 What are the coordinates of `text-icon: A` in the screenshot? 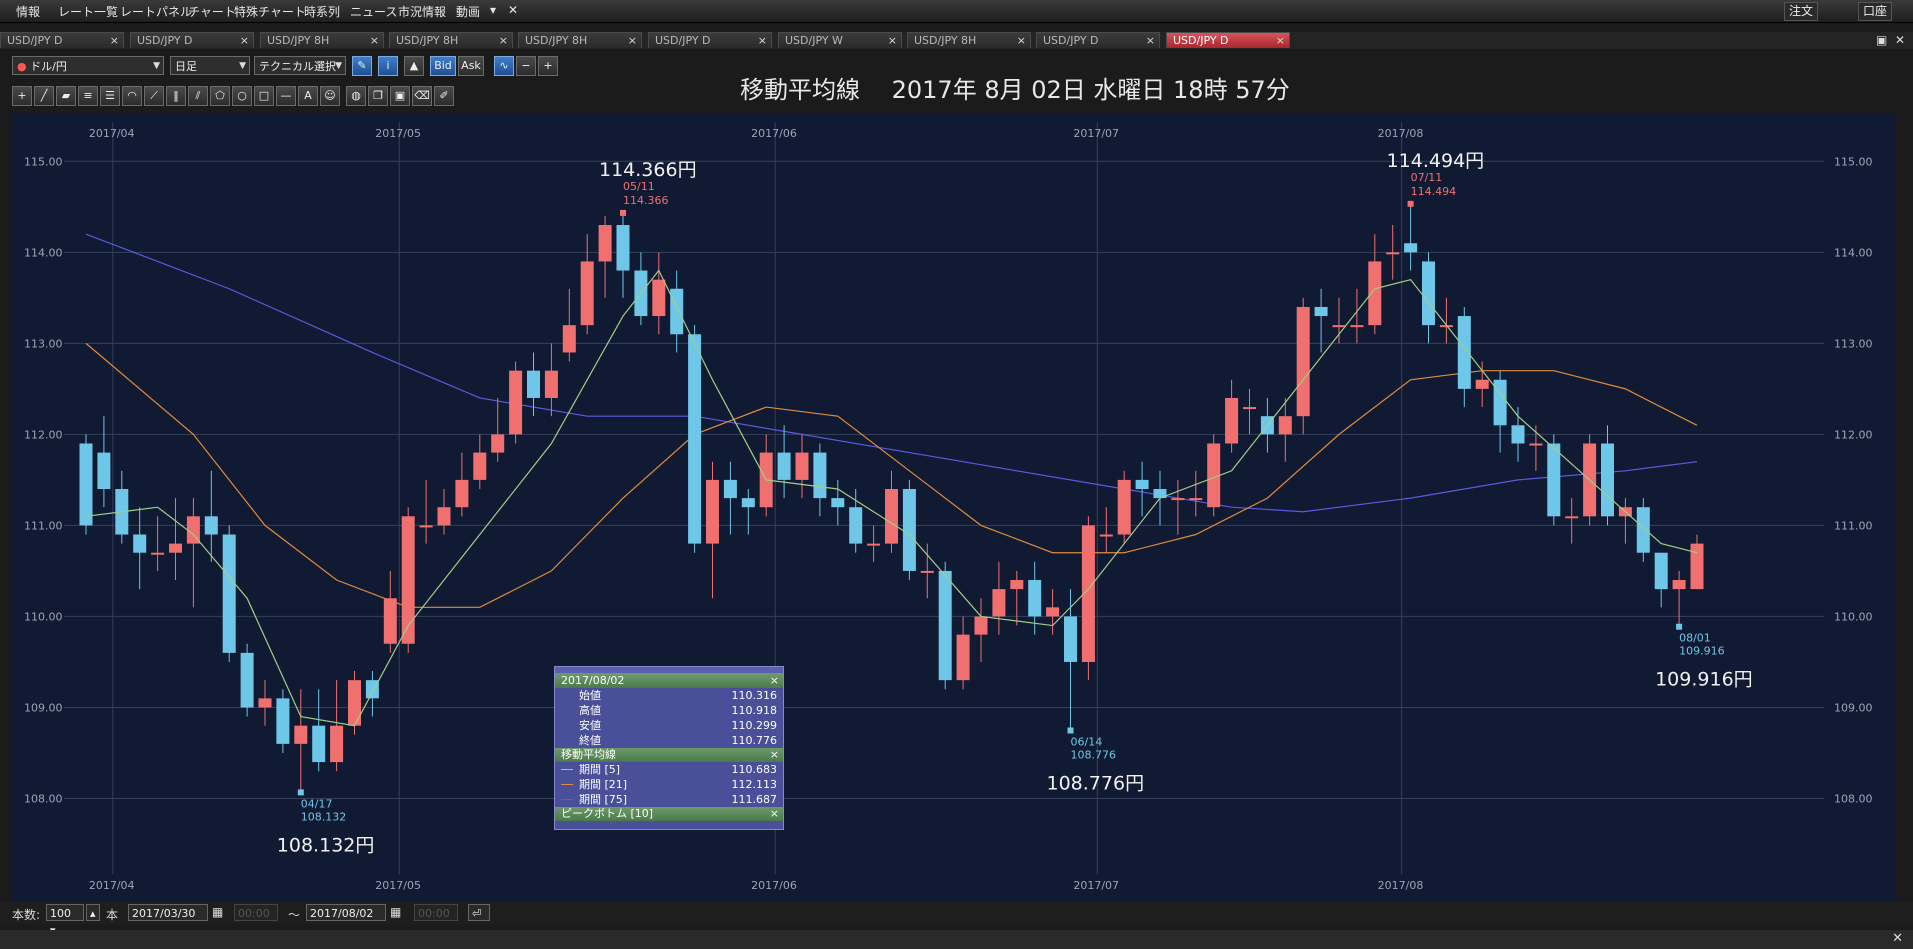 It's located at (308, 96).